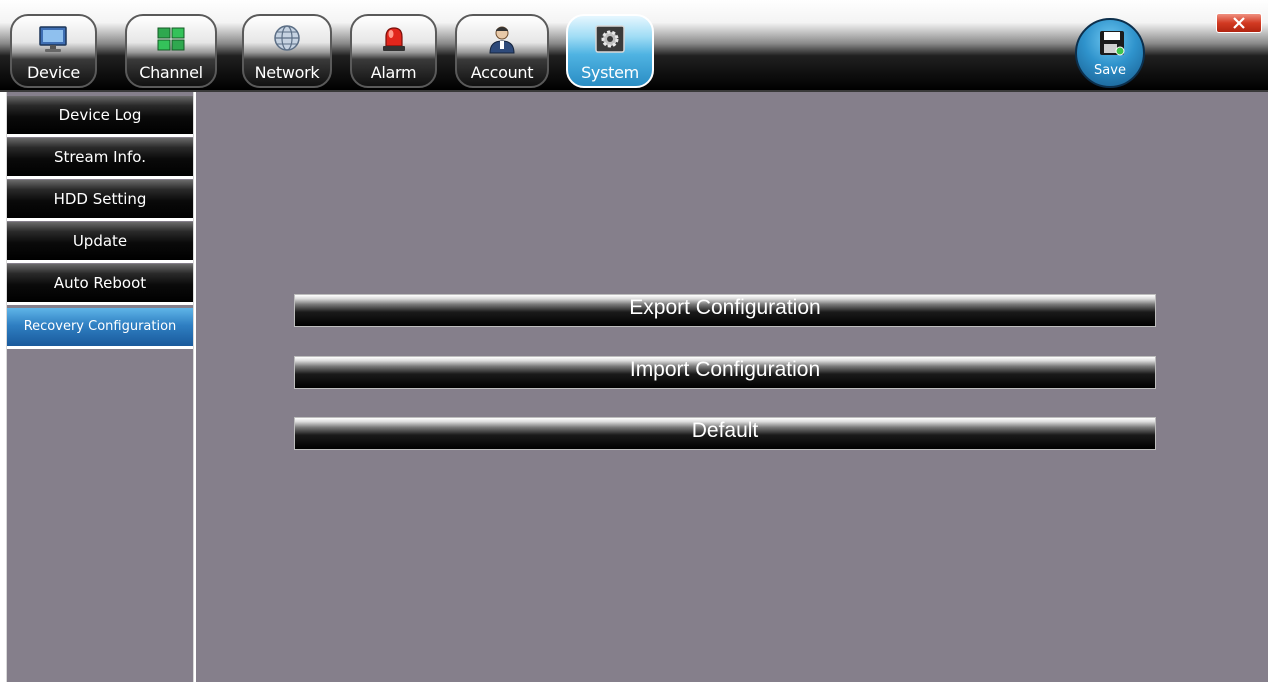 Image resolution: width=1268 pixels, height=682 pixels. I want to click on grid-icon, so click(171, 39).